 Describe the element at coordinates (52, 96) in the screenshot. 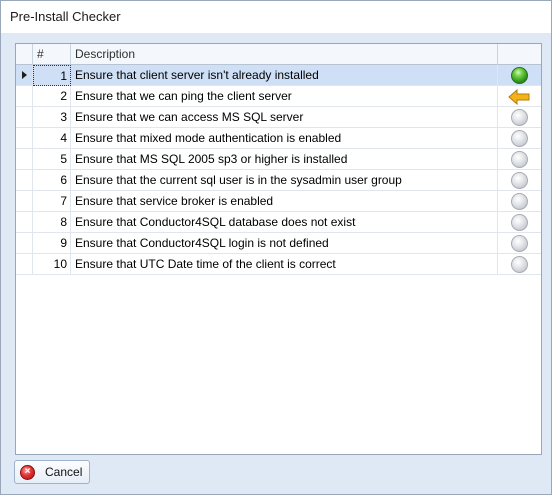

I see `row-number-cell: 2` at that location.